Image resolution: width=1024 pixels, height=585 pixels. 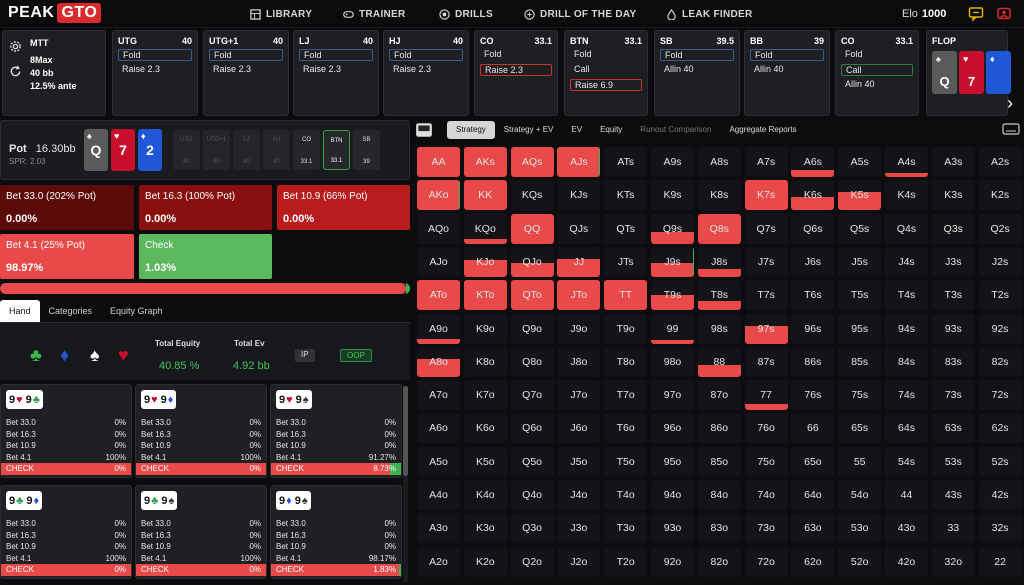 What do you see at coordinates (1000, 528) in the screenshot?
I see `range-cell: 32s` at bounding box center [1000, 528].